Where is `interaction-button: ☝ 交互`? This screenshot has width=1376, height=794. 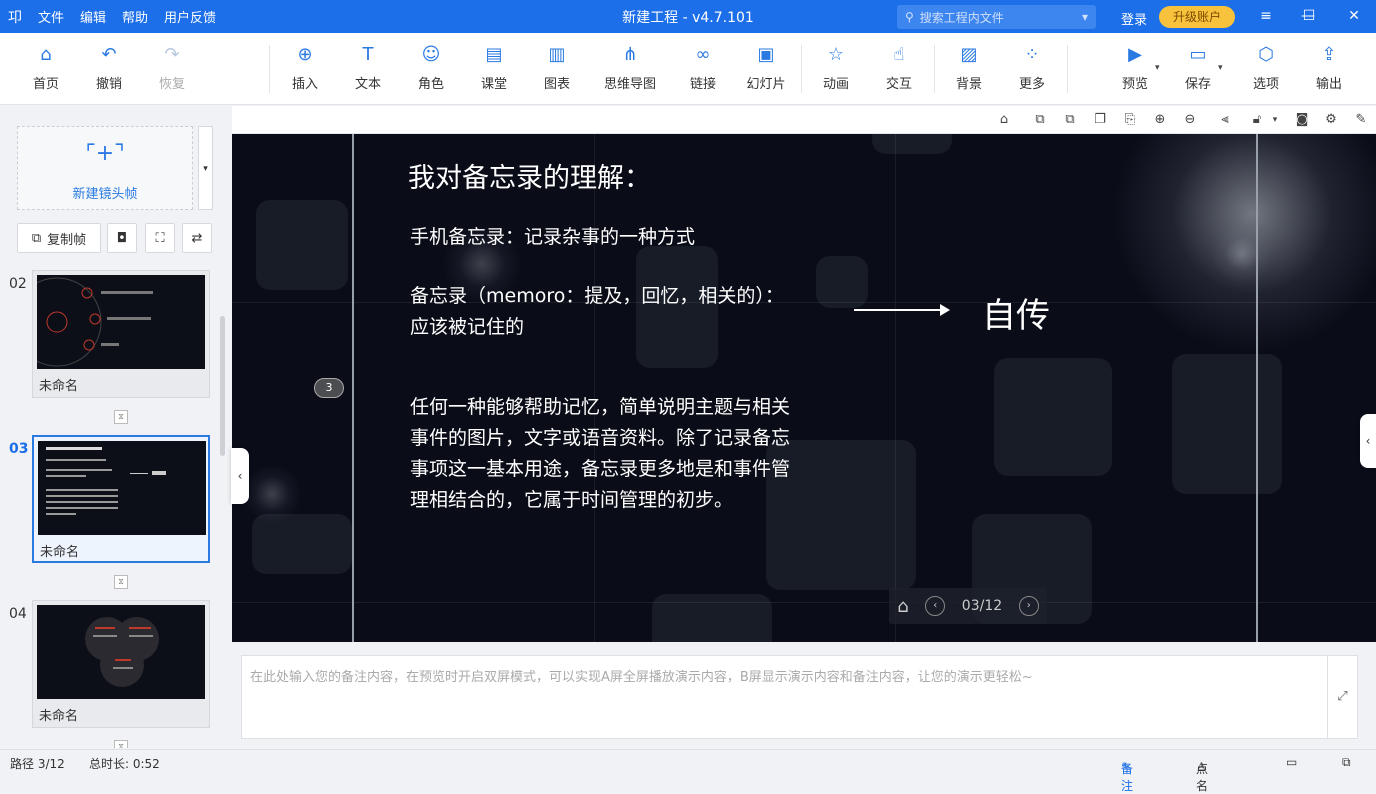
interaction-button: ☝ 交互 is located at coordinates (899, 67).